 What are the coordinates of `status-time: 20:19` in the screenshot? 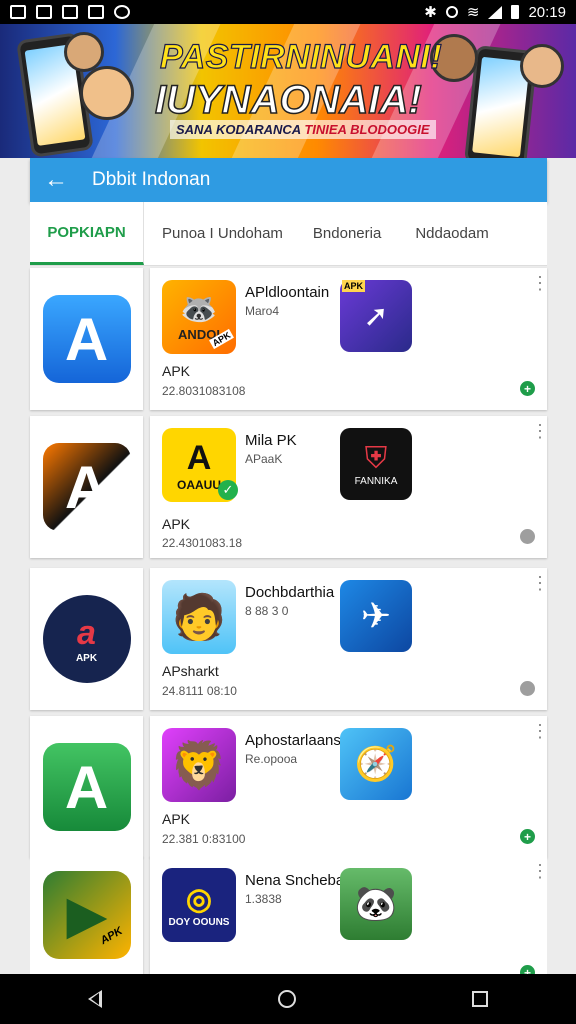 It's located at (547, 12).